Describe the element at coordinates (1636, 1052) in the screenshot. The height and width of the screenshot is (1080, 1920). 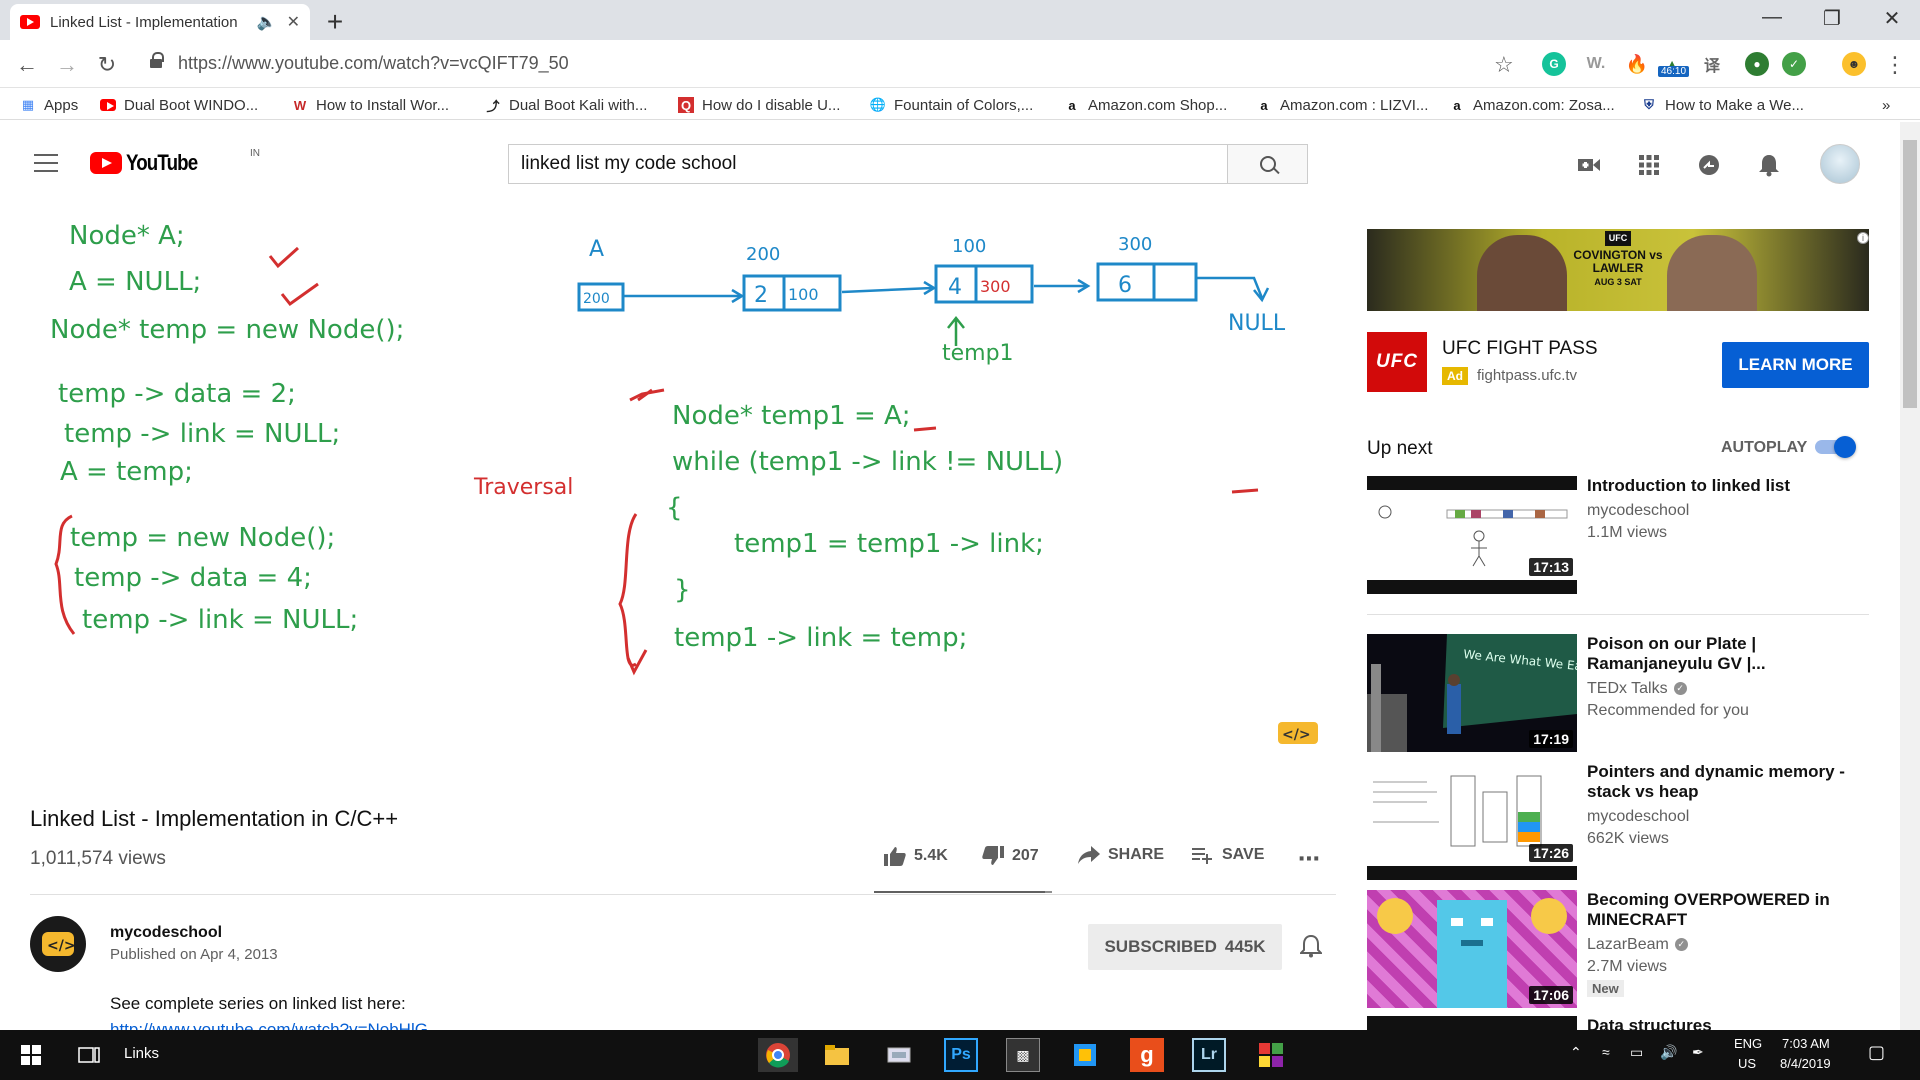
I see `battery-icon: ▭` at that location.